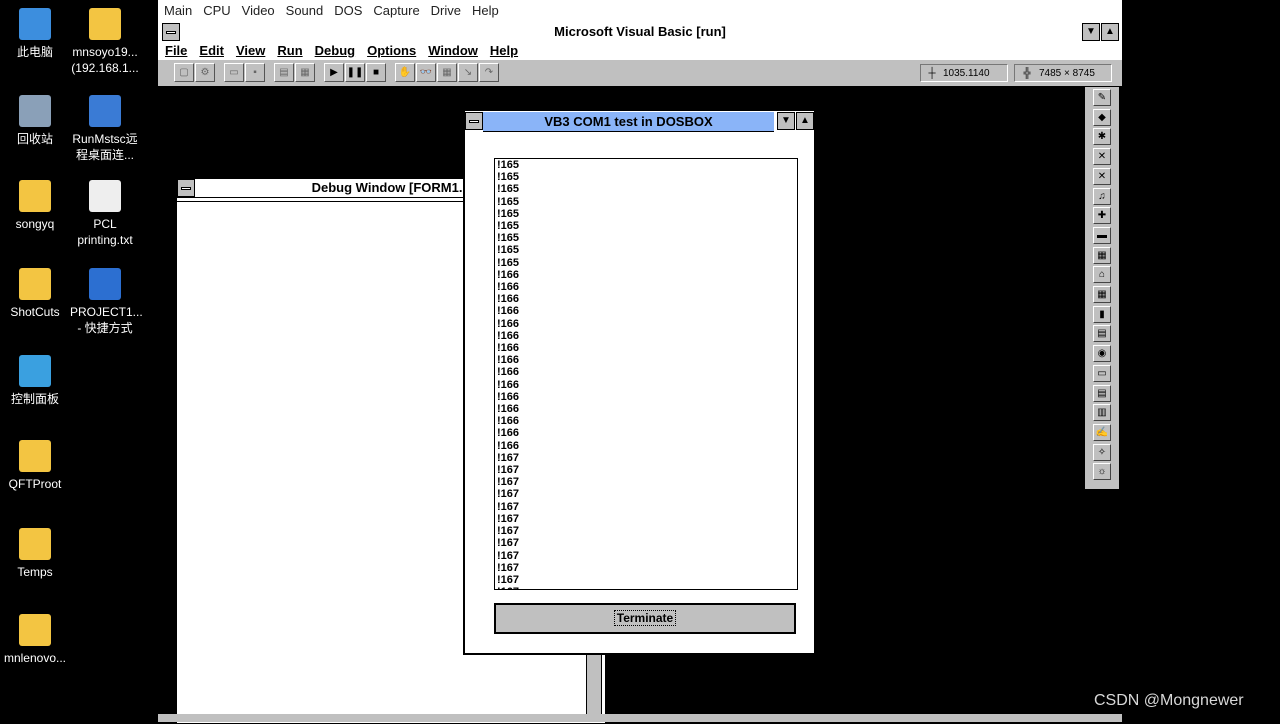 This screenshot has height=724, width=1280. I want to click on vb-menu-run: Run, so click(288, 50).